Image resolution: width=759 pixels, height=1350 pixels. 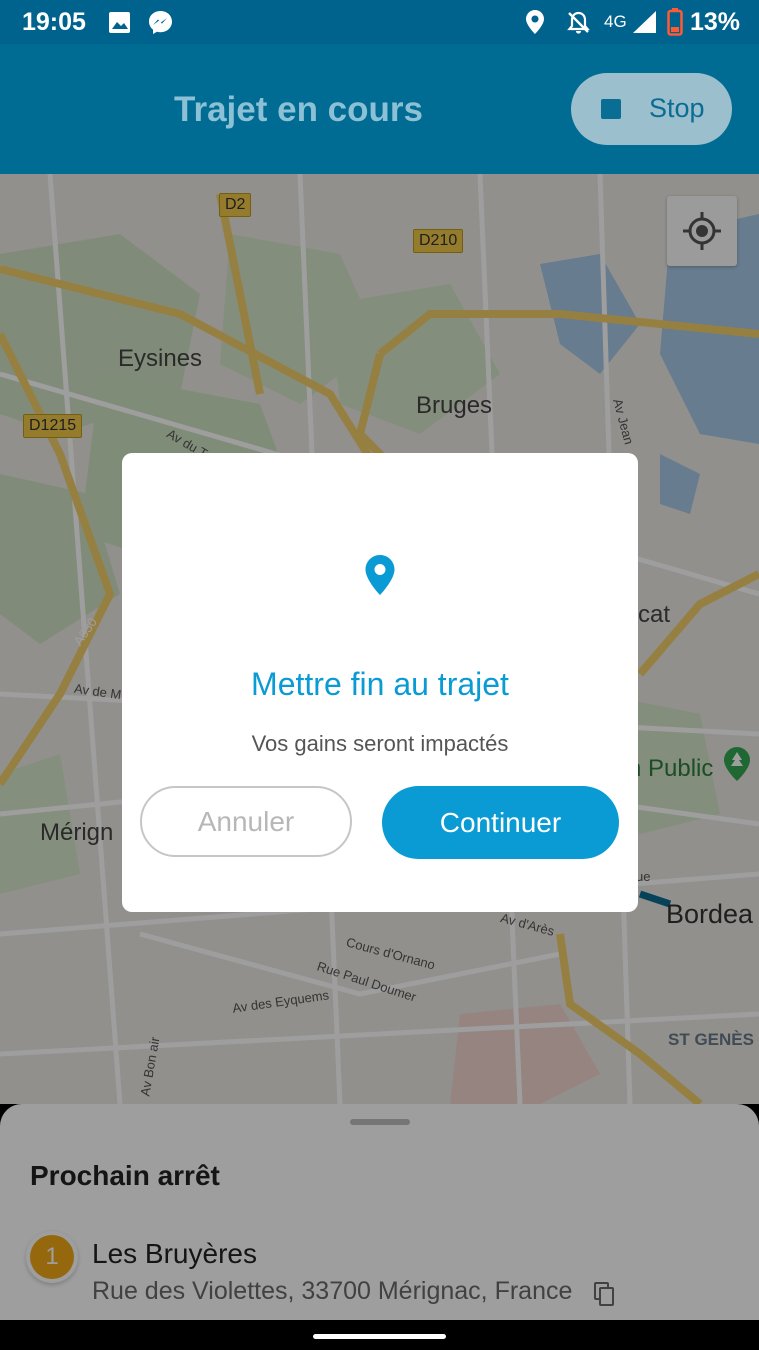 I want to click on messenger-icon, so click(x=160, y=22).